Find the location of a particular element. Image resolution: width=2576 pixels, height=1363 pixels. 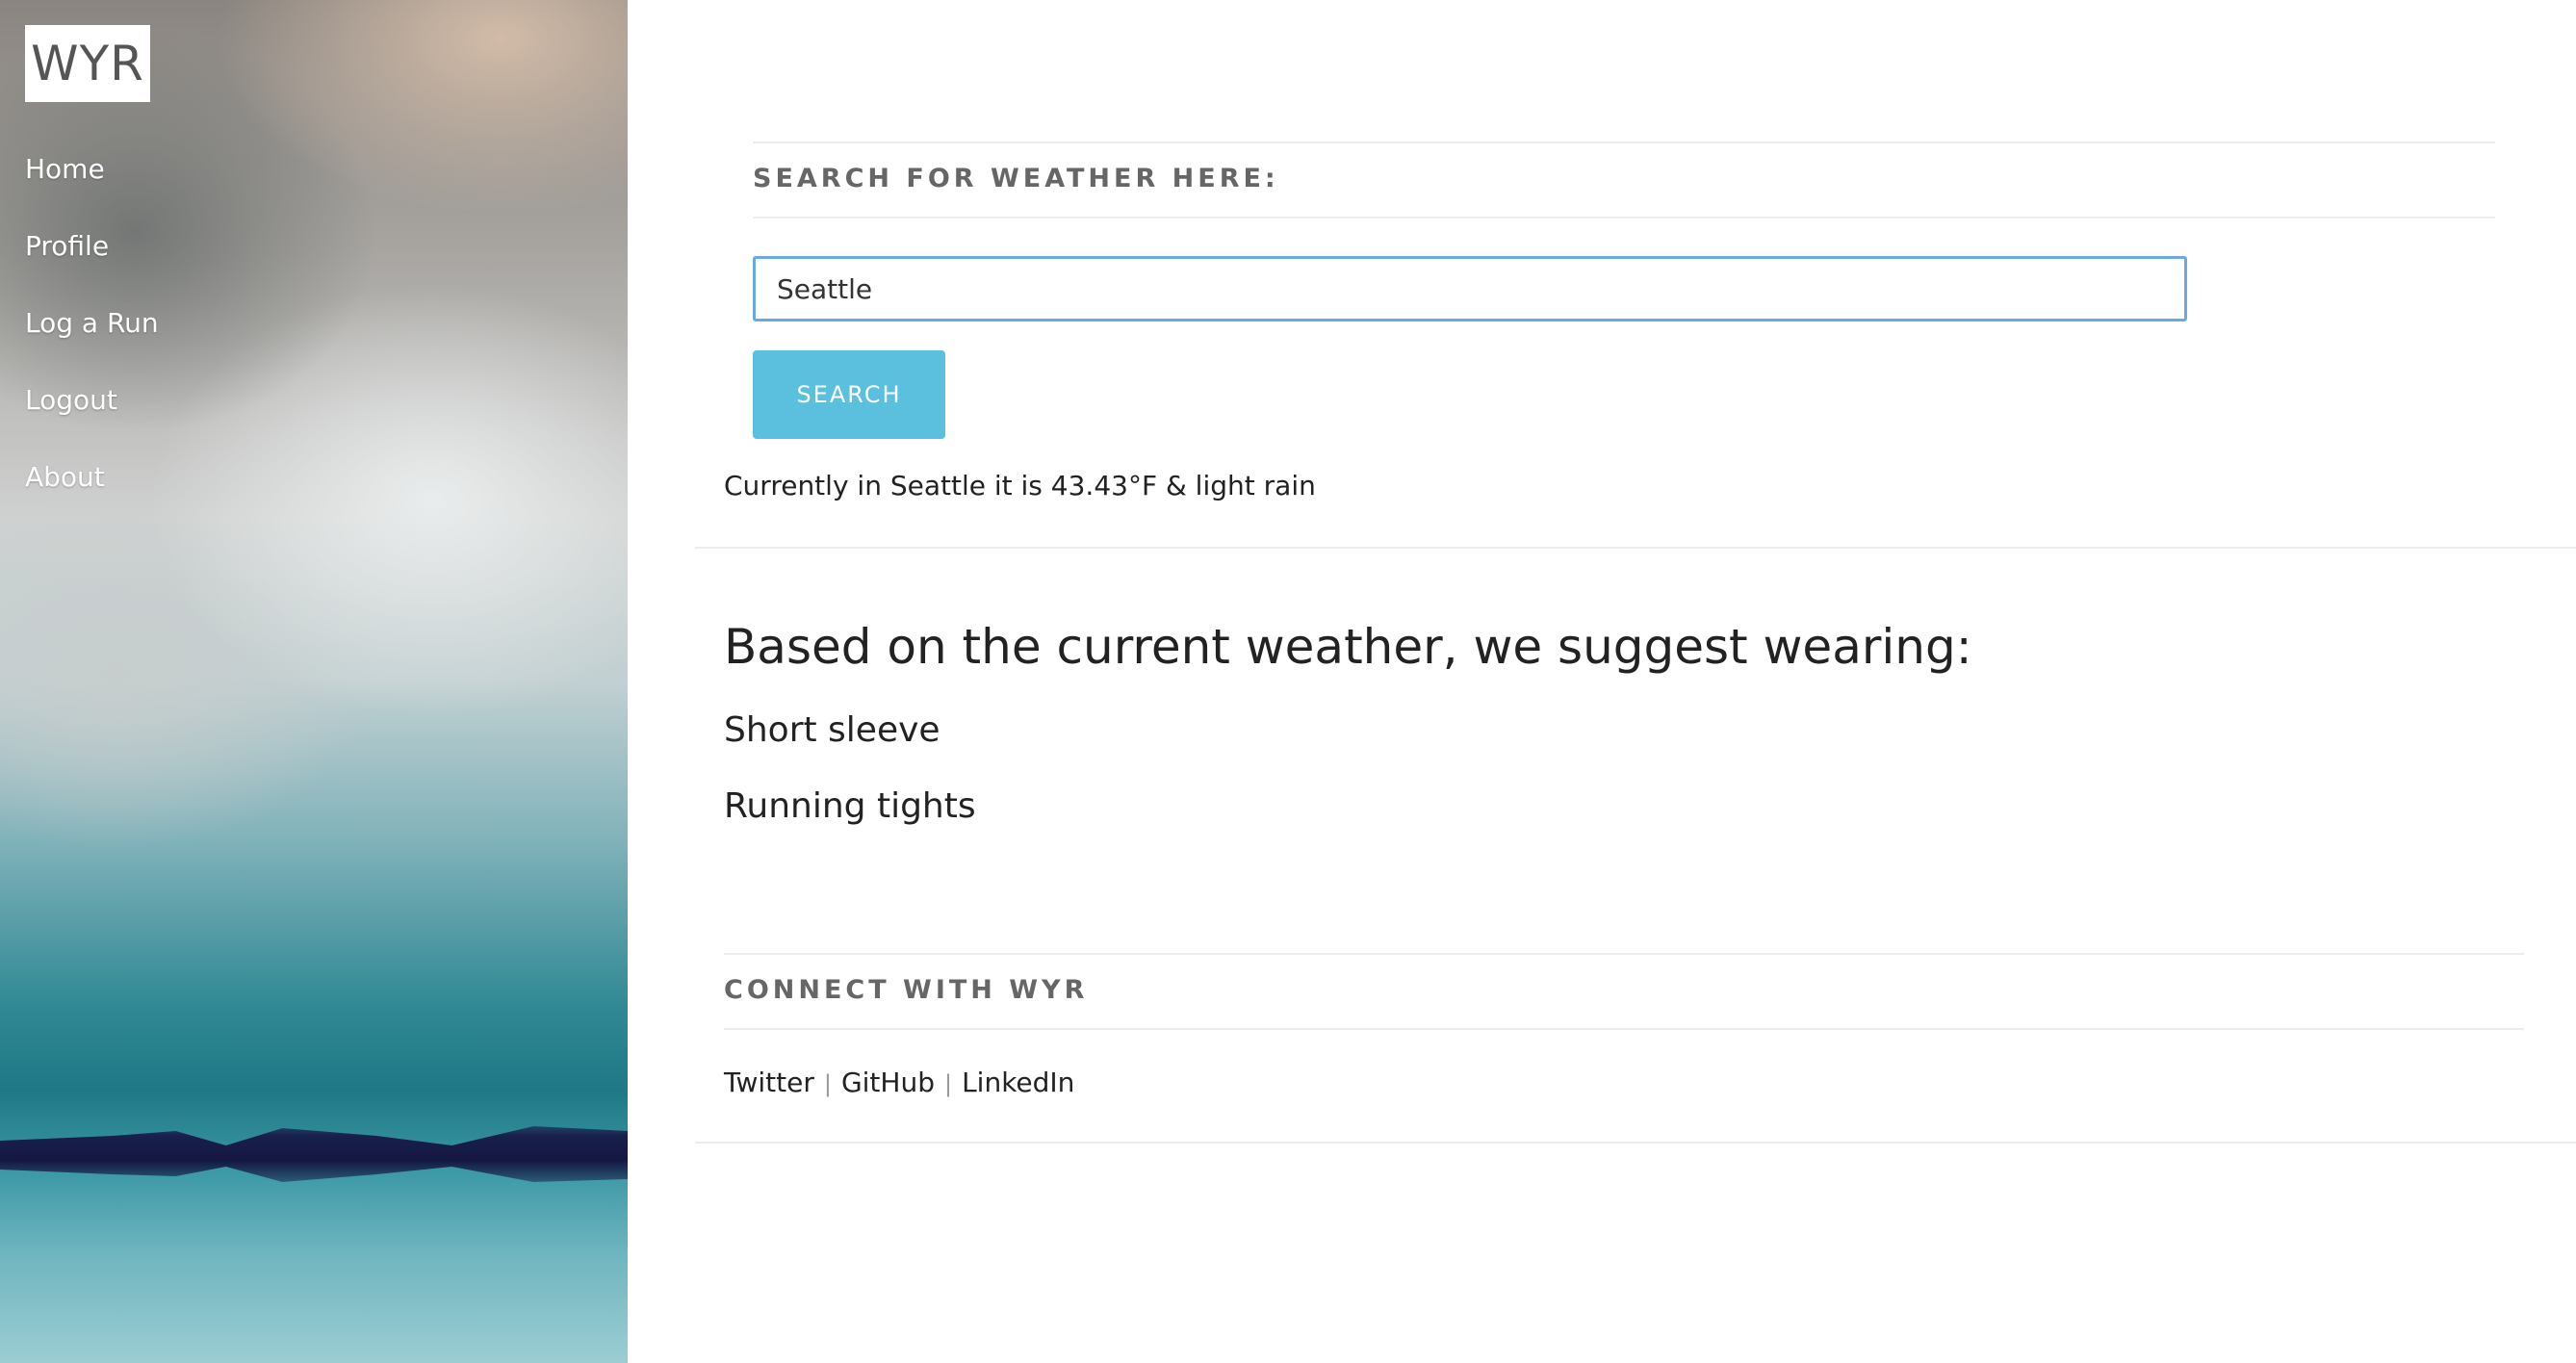

search-button: SEARCH is located at coordinates (849, 394).